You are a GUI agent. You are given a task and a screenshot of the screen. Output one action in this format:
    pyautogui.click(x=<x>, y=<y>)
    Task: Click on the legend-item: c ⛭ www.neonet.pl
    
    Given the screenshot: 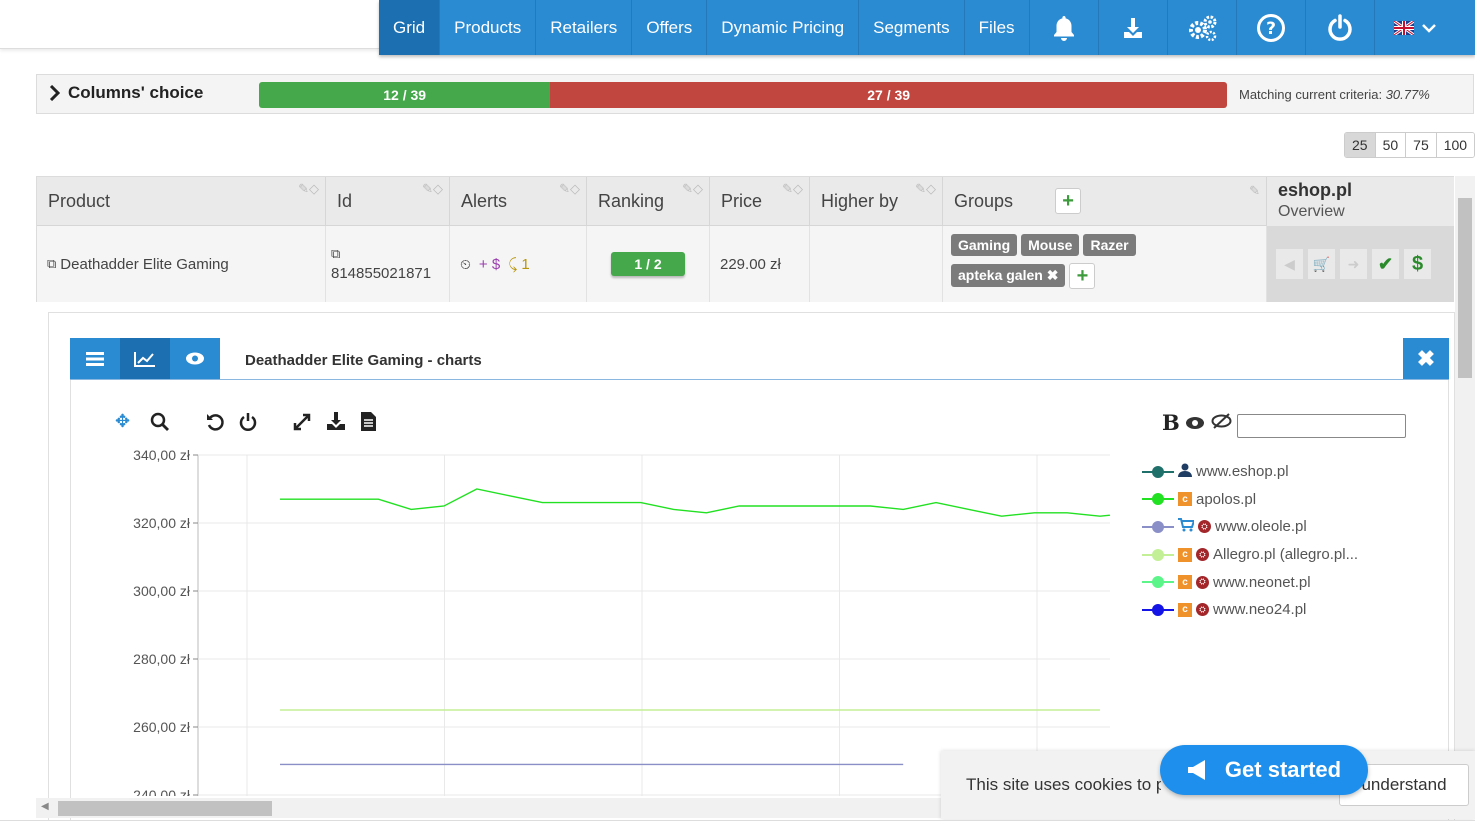 What is the action you would take?
    pyautogui.click(x=1250, y=582)
    